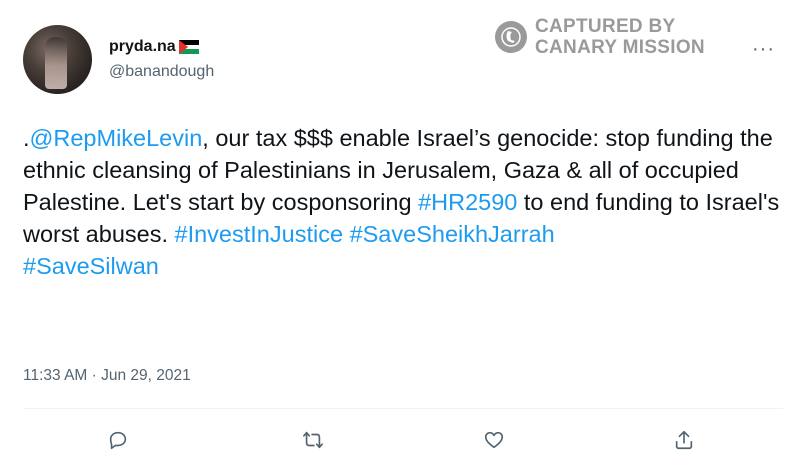  I want to click on more-options-icon: ···, so click(763, 49).